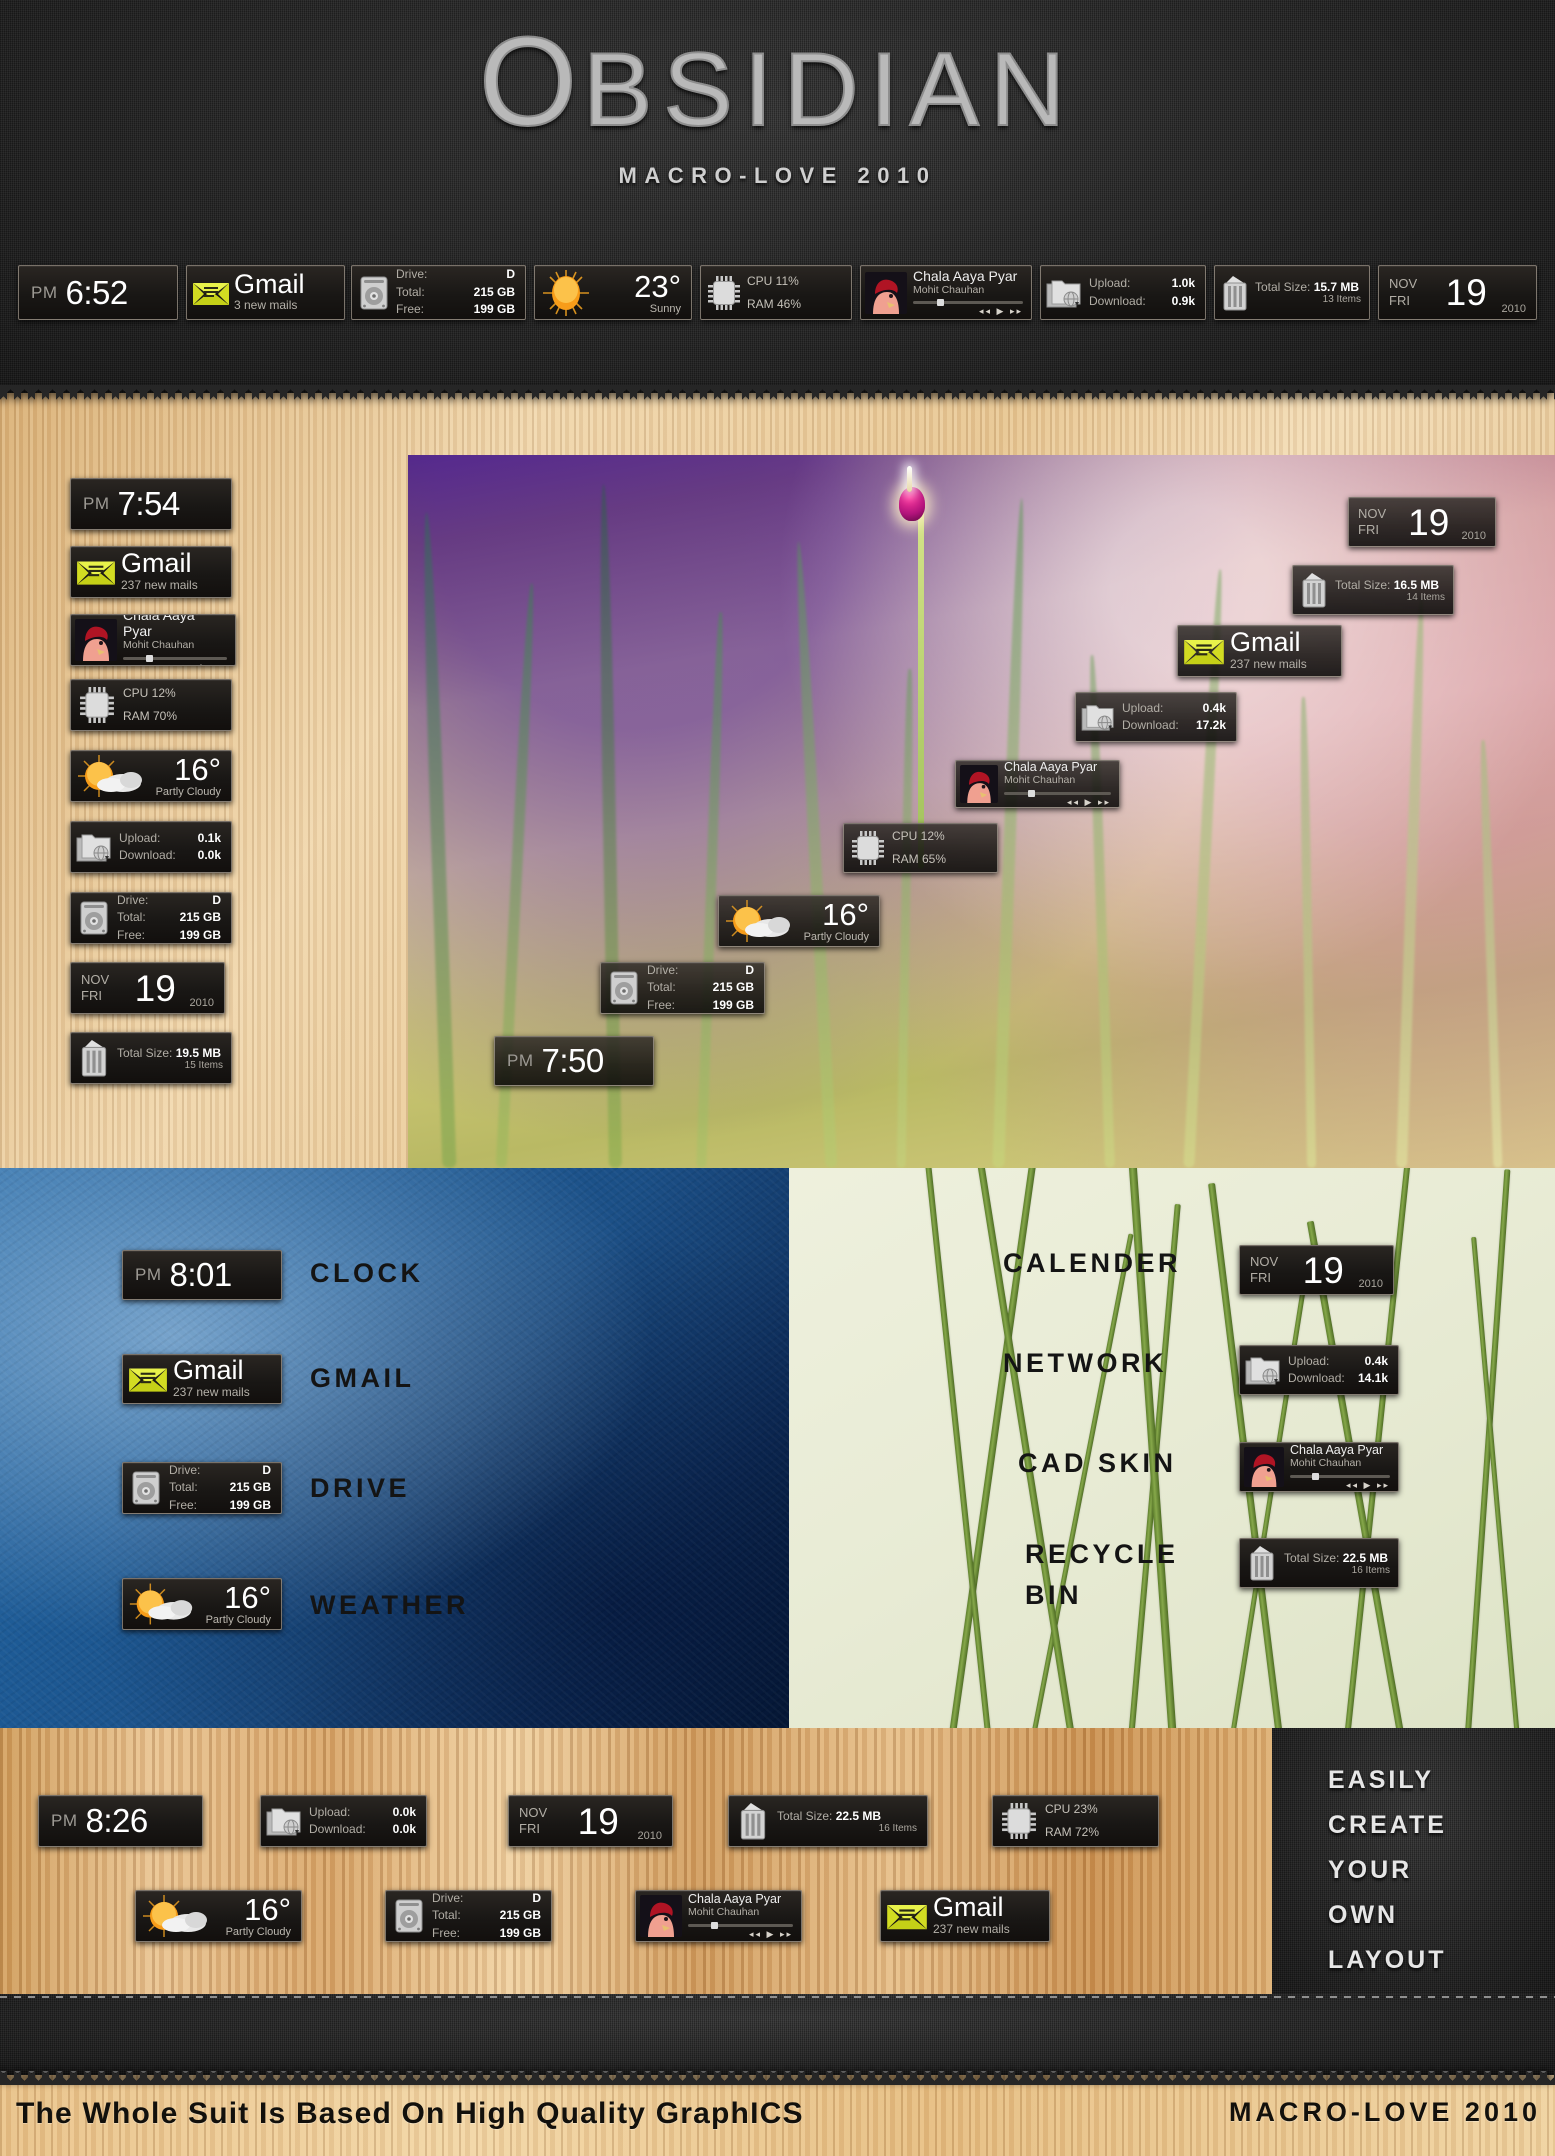 The image size is (1555, 2156). What do you see at coordinates (1425, 597) in the screenshot?
I see `bin-item-count: 14 Items` at bounding box center [1425, 597].